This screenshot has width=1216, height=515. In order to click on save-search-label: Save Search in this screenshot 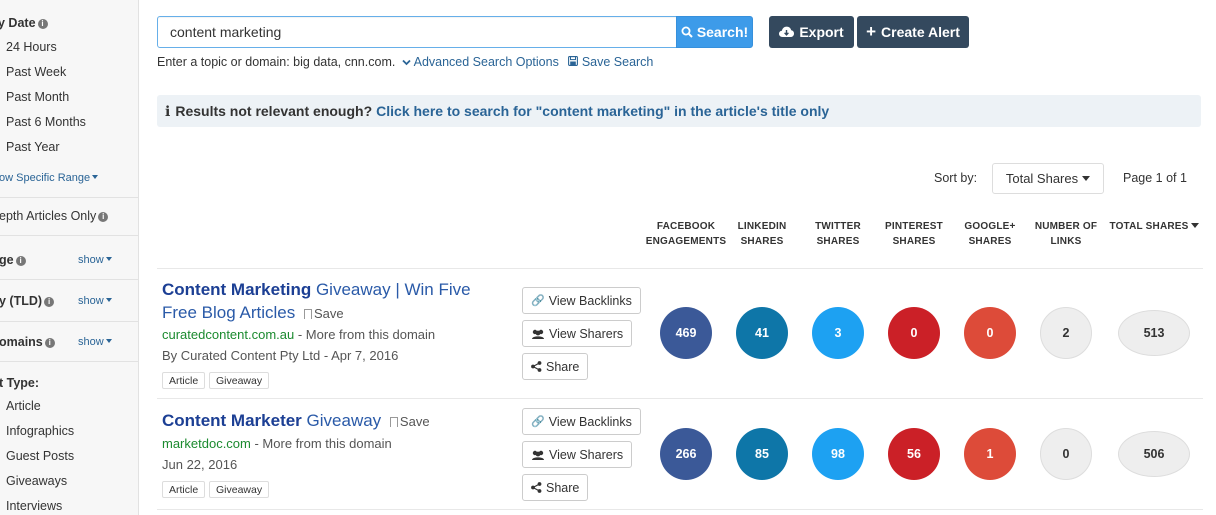, I will do `click(617, 62)`.